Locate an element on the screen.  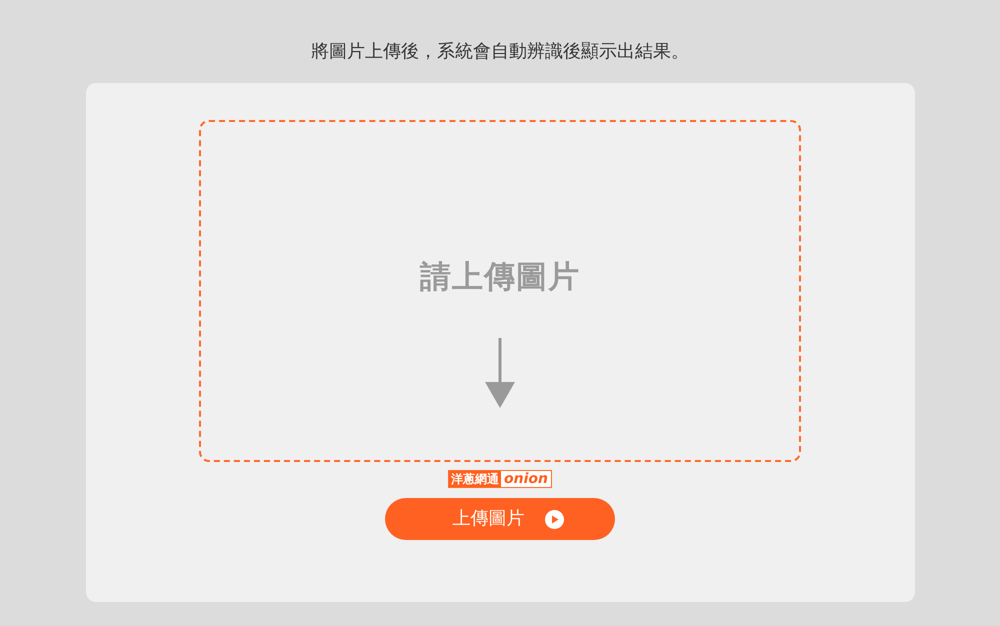
instruction-text: 將圖片上傳後，系統會自動辨識後顯示出結果。 is located at coordinates (500, 52).